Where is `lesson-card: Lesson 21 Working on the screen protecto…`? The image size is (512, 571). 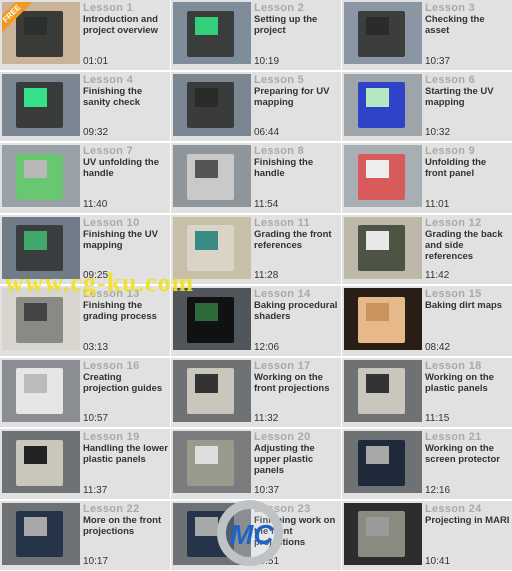 lesson-card: Lesson 21 Working on the screen protecto… is located at coordinates (427, 464).